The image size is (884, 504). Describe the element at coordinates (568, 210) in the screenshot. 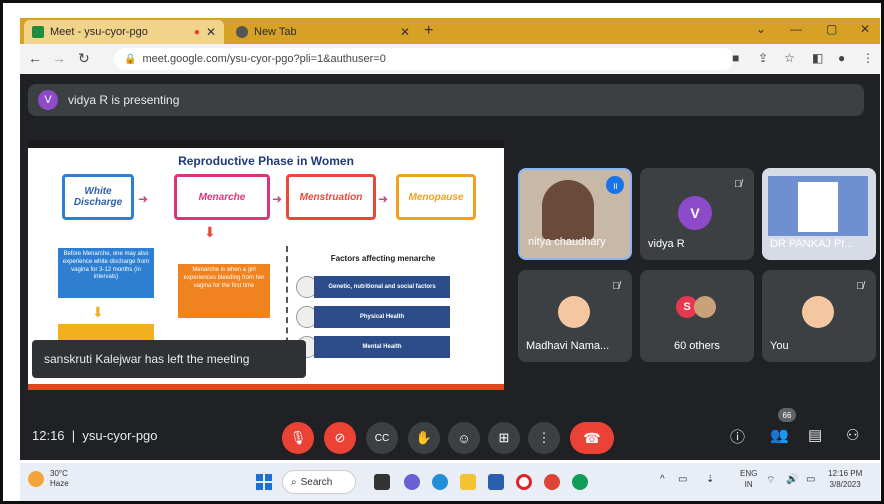

I see `video-feed` at that location.